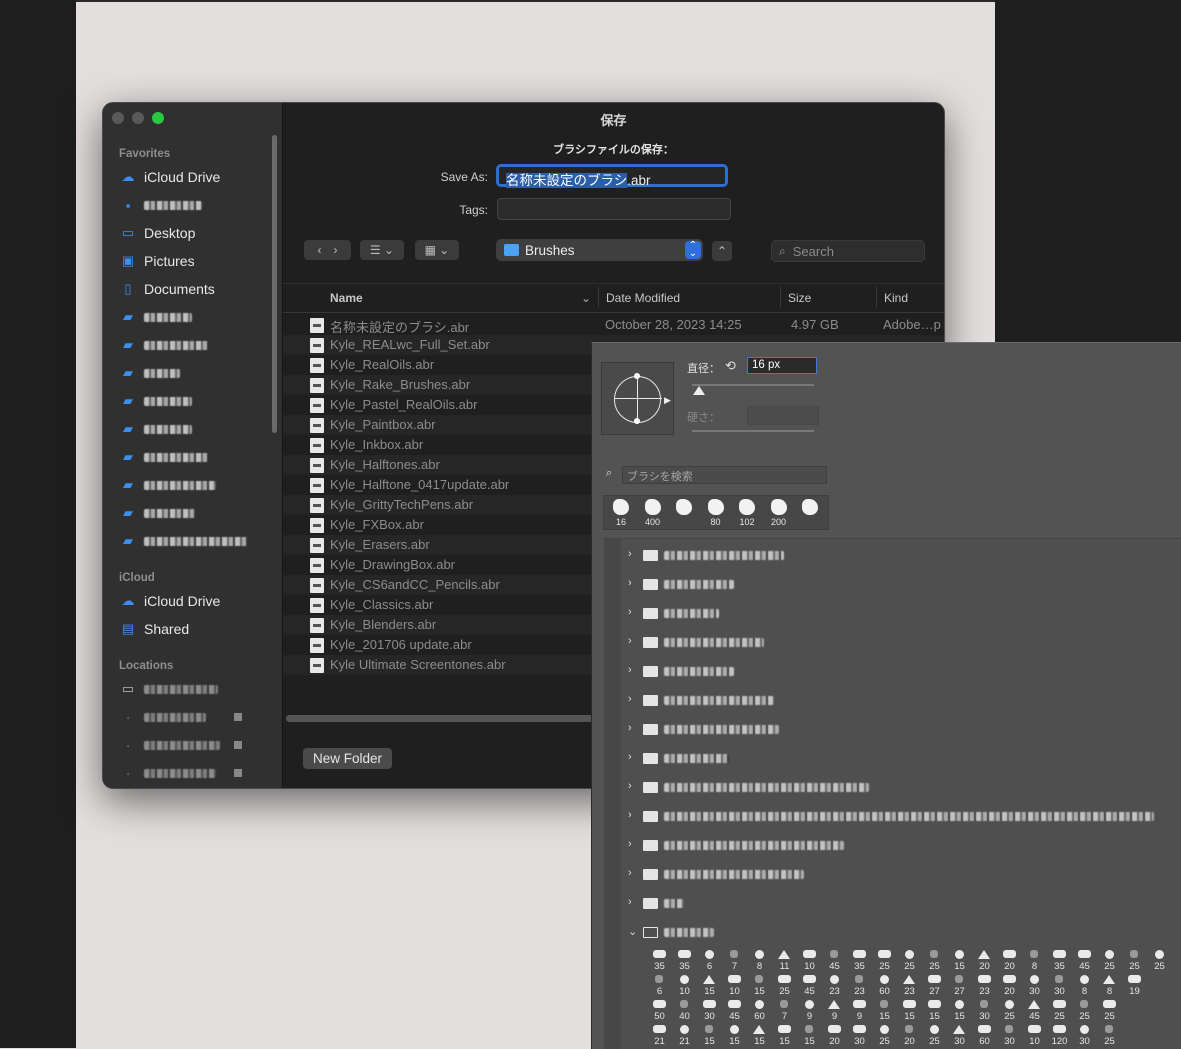 This screenshot has width=1181, height=1049. What do you see at coordinates (168, 689) in the screenshot?
I see `sidebar-item-location: ▭` at bounding box center [168, 689].